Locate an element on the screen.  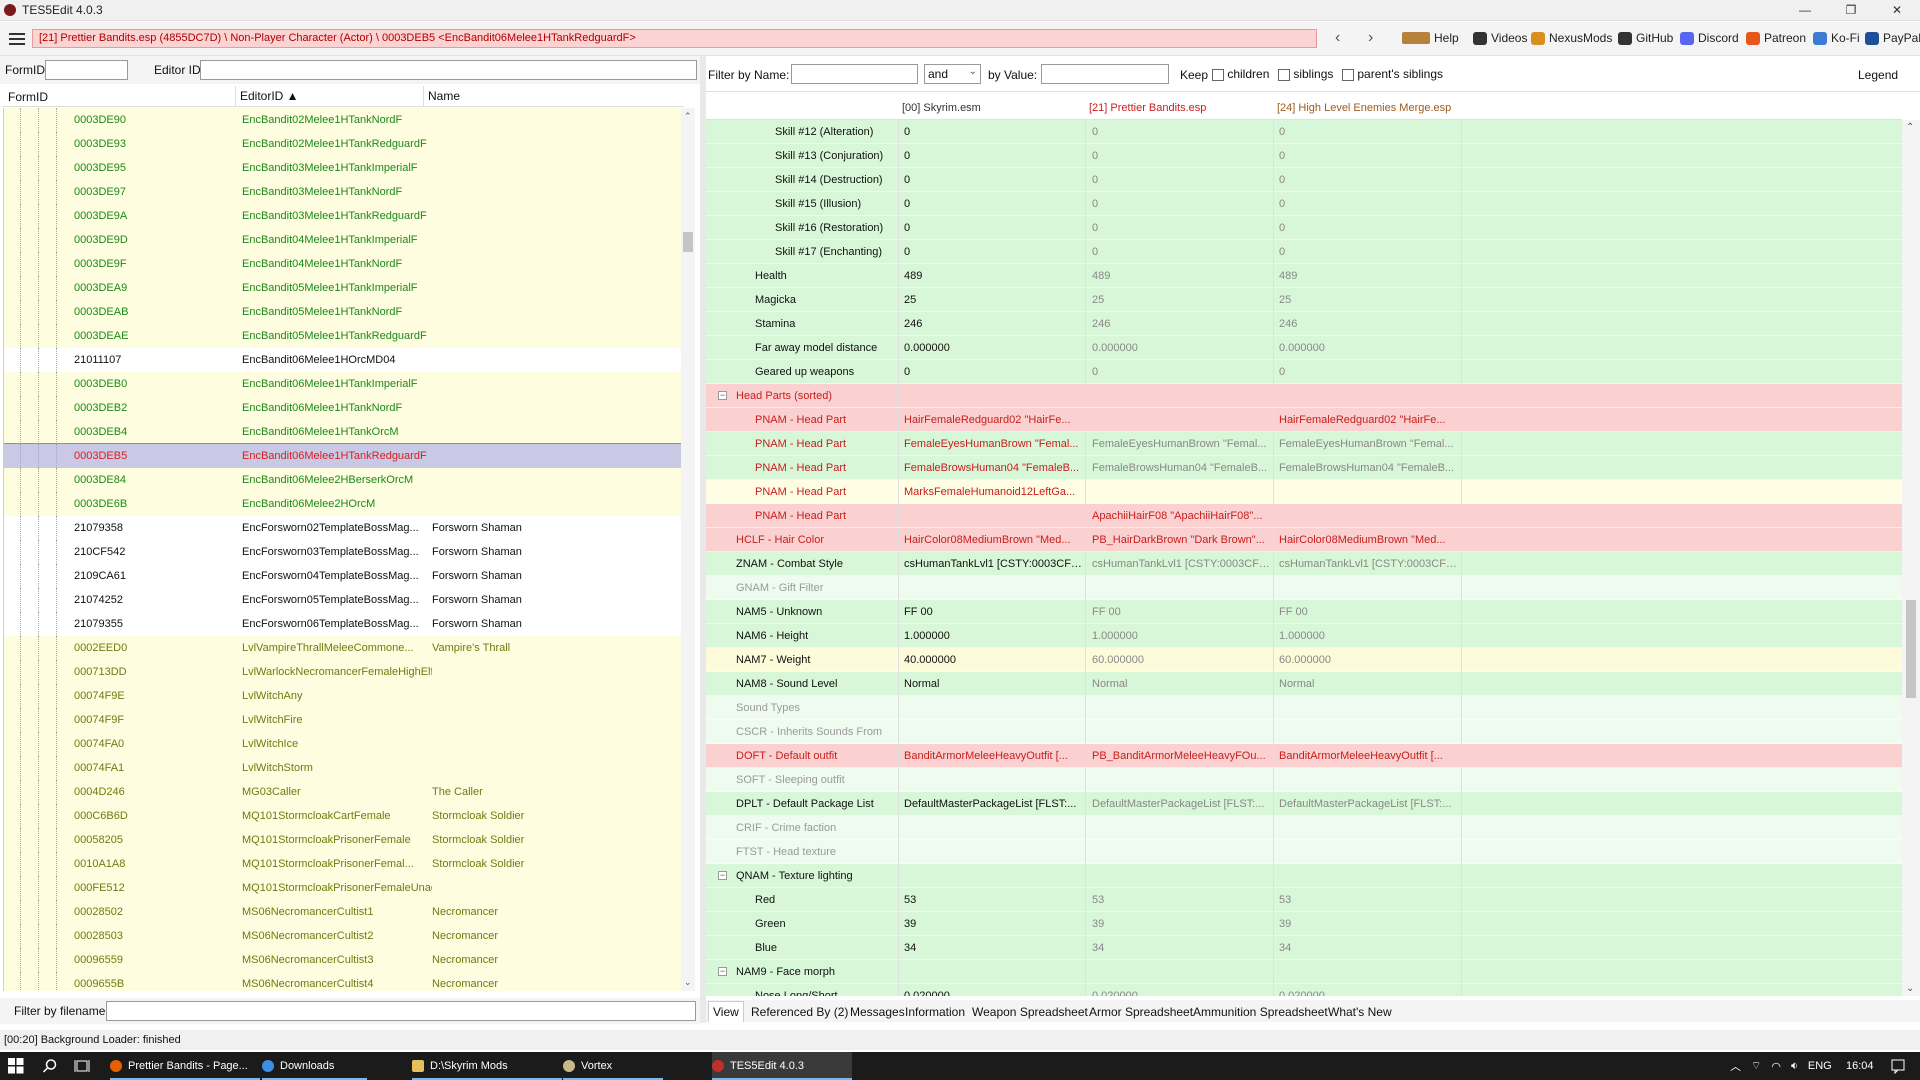
wifi-icon: ◠ is located at coordinates (1776, 1066).